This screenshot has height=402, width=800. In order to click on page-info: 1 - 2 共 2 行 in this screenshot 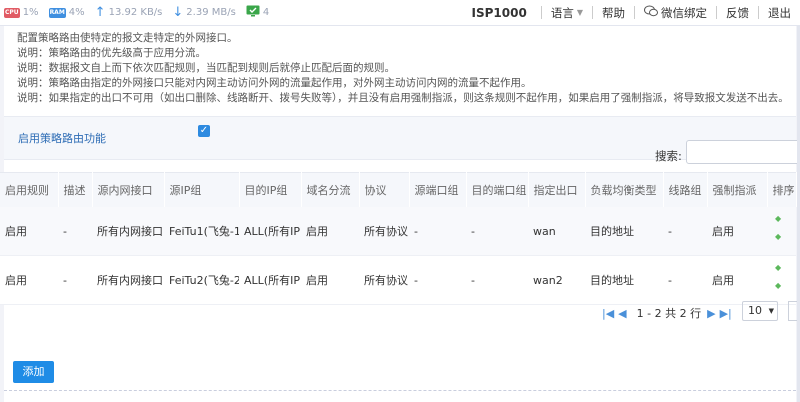, I will do `click(669, 313)`.